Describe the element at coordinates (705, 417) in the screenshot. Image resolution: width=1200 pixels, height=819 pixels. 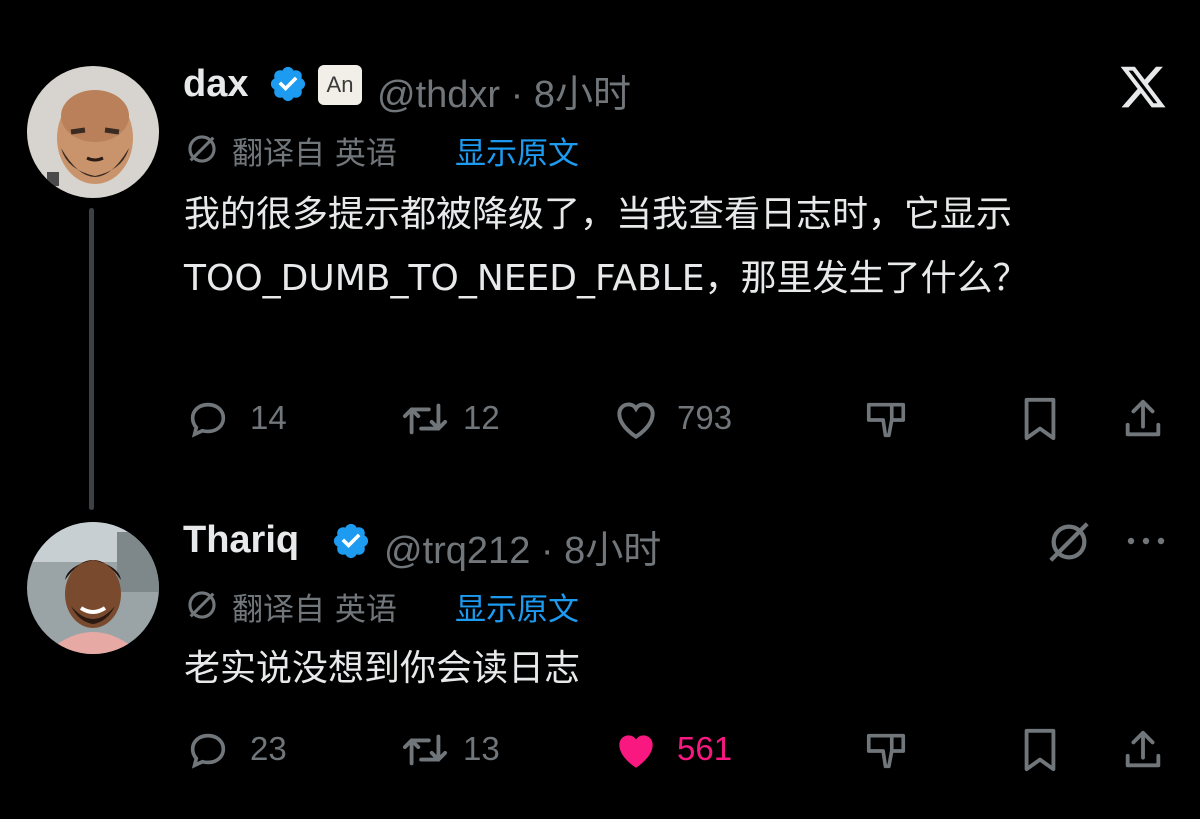
I see `like-count: 793` at that location.